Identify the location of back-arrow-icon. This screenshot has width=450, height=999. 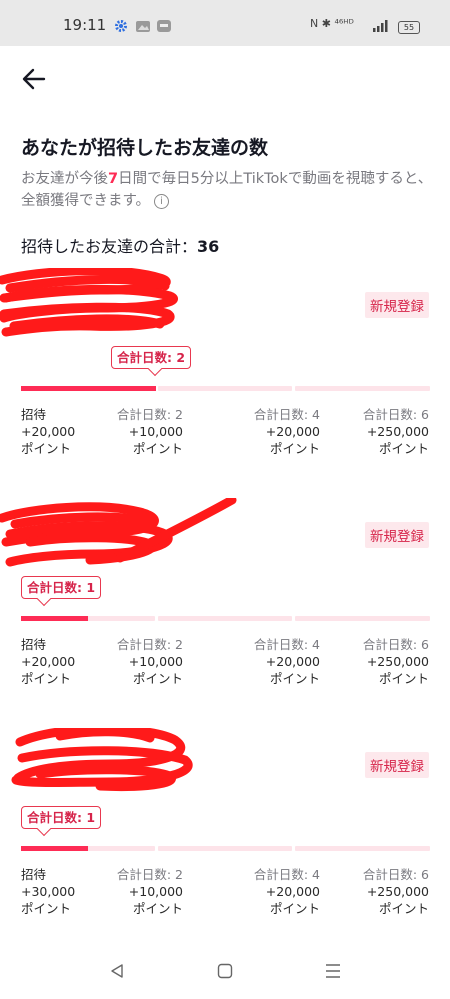
(35, 79).